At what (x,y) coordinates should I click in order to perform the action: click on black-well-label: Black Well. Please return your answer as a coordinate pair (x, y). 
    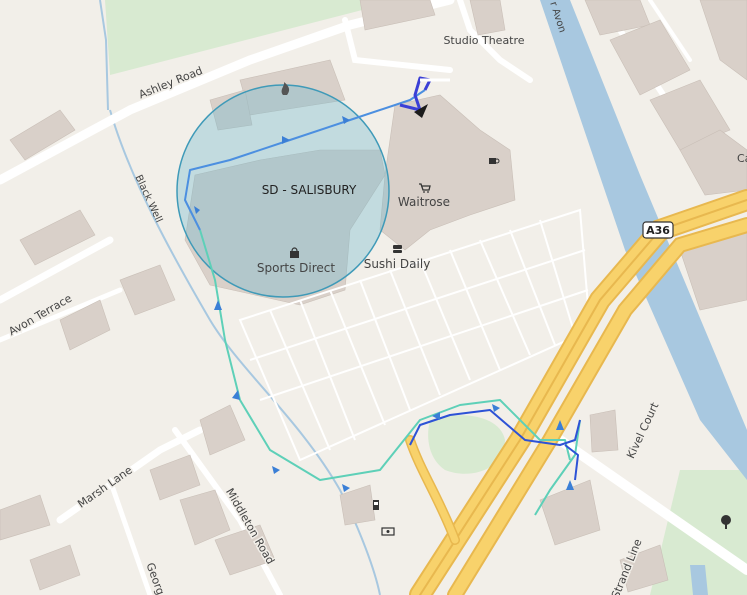
    Looking at the image, I should click on (148, 198).